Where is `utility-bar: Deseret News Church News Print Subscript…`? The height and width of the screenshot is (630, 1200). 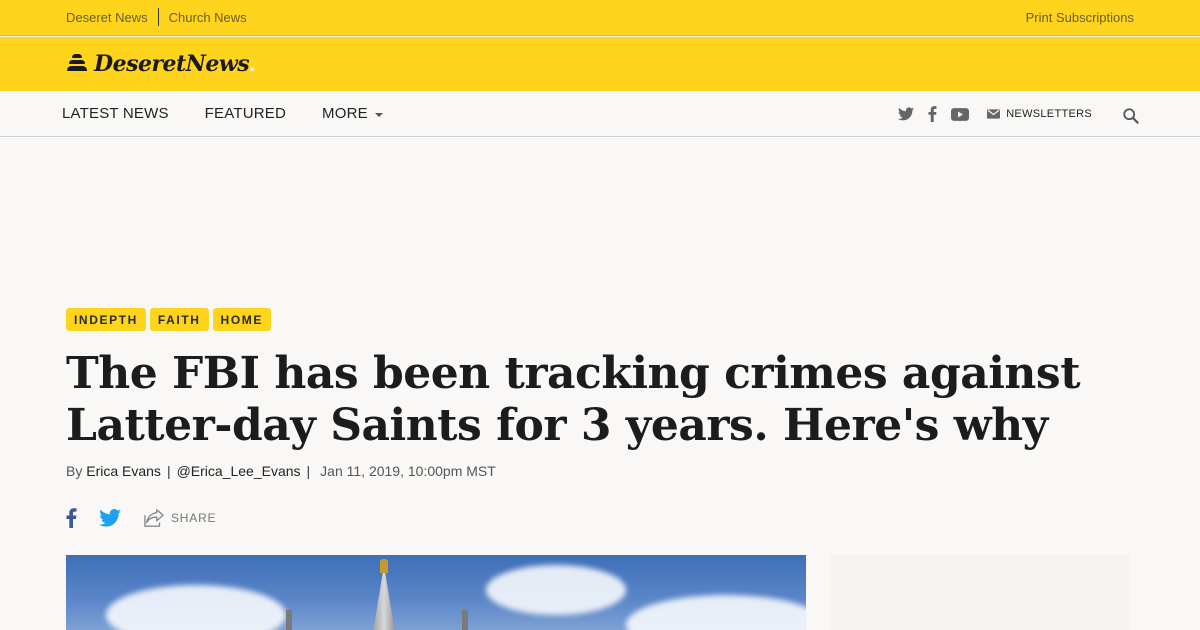 utility-bar: Deseret News Church News Print Subscript… is located at coordinates (600, 18).